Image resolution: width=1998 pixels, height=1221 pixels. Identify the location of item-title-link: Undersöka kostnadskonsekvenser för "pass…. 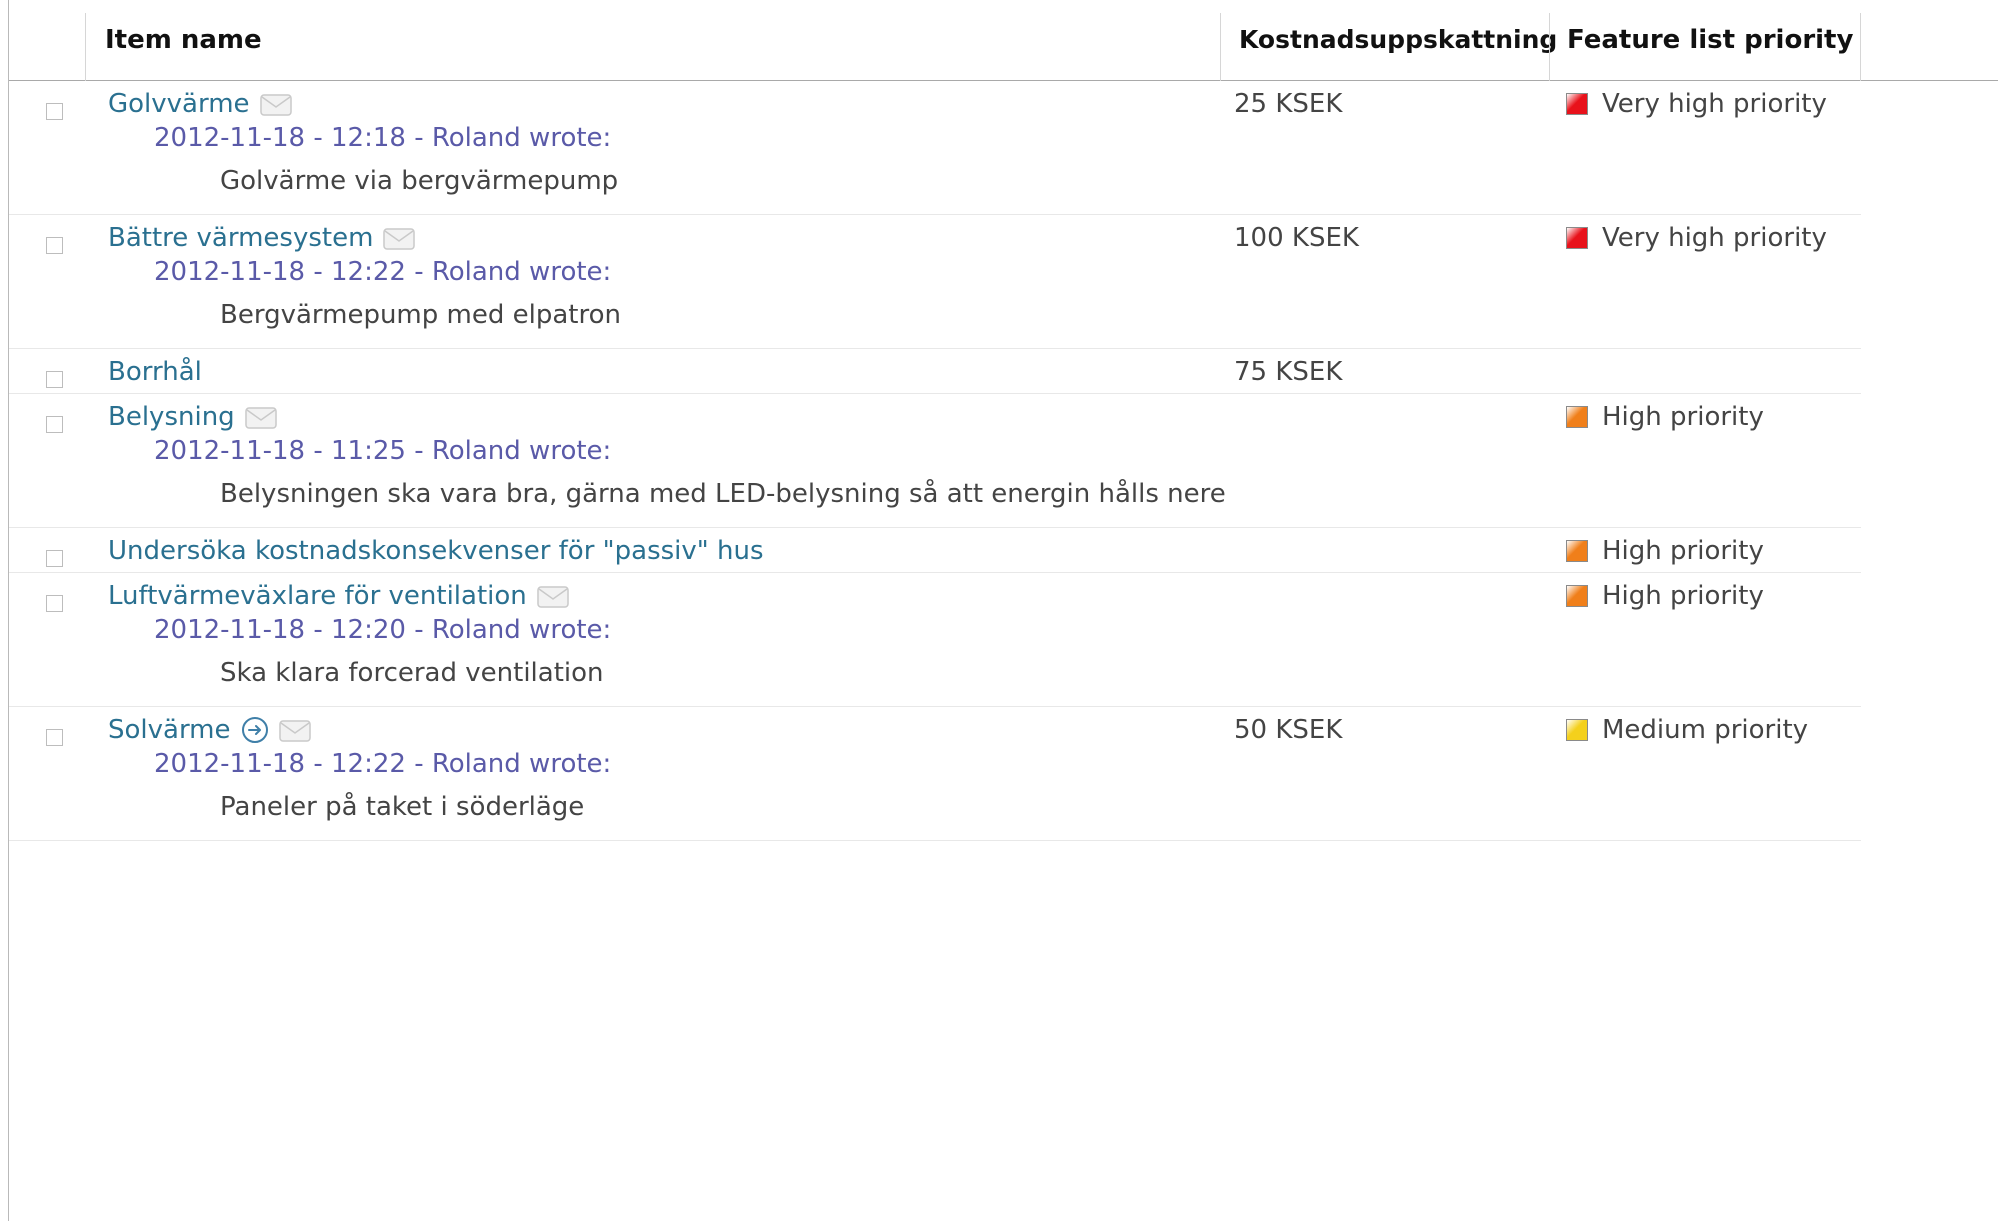
(436, 551).